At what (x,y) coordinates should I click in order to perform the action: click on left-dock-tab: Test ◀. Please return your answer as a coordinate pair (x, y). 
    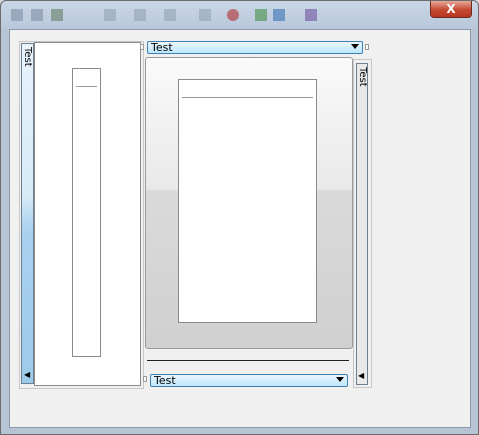
    Looking at the image, I should click on (27, 213).